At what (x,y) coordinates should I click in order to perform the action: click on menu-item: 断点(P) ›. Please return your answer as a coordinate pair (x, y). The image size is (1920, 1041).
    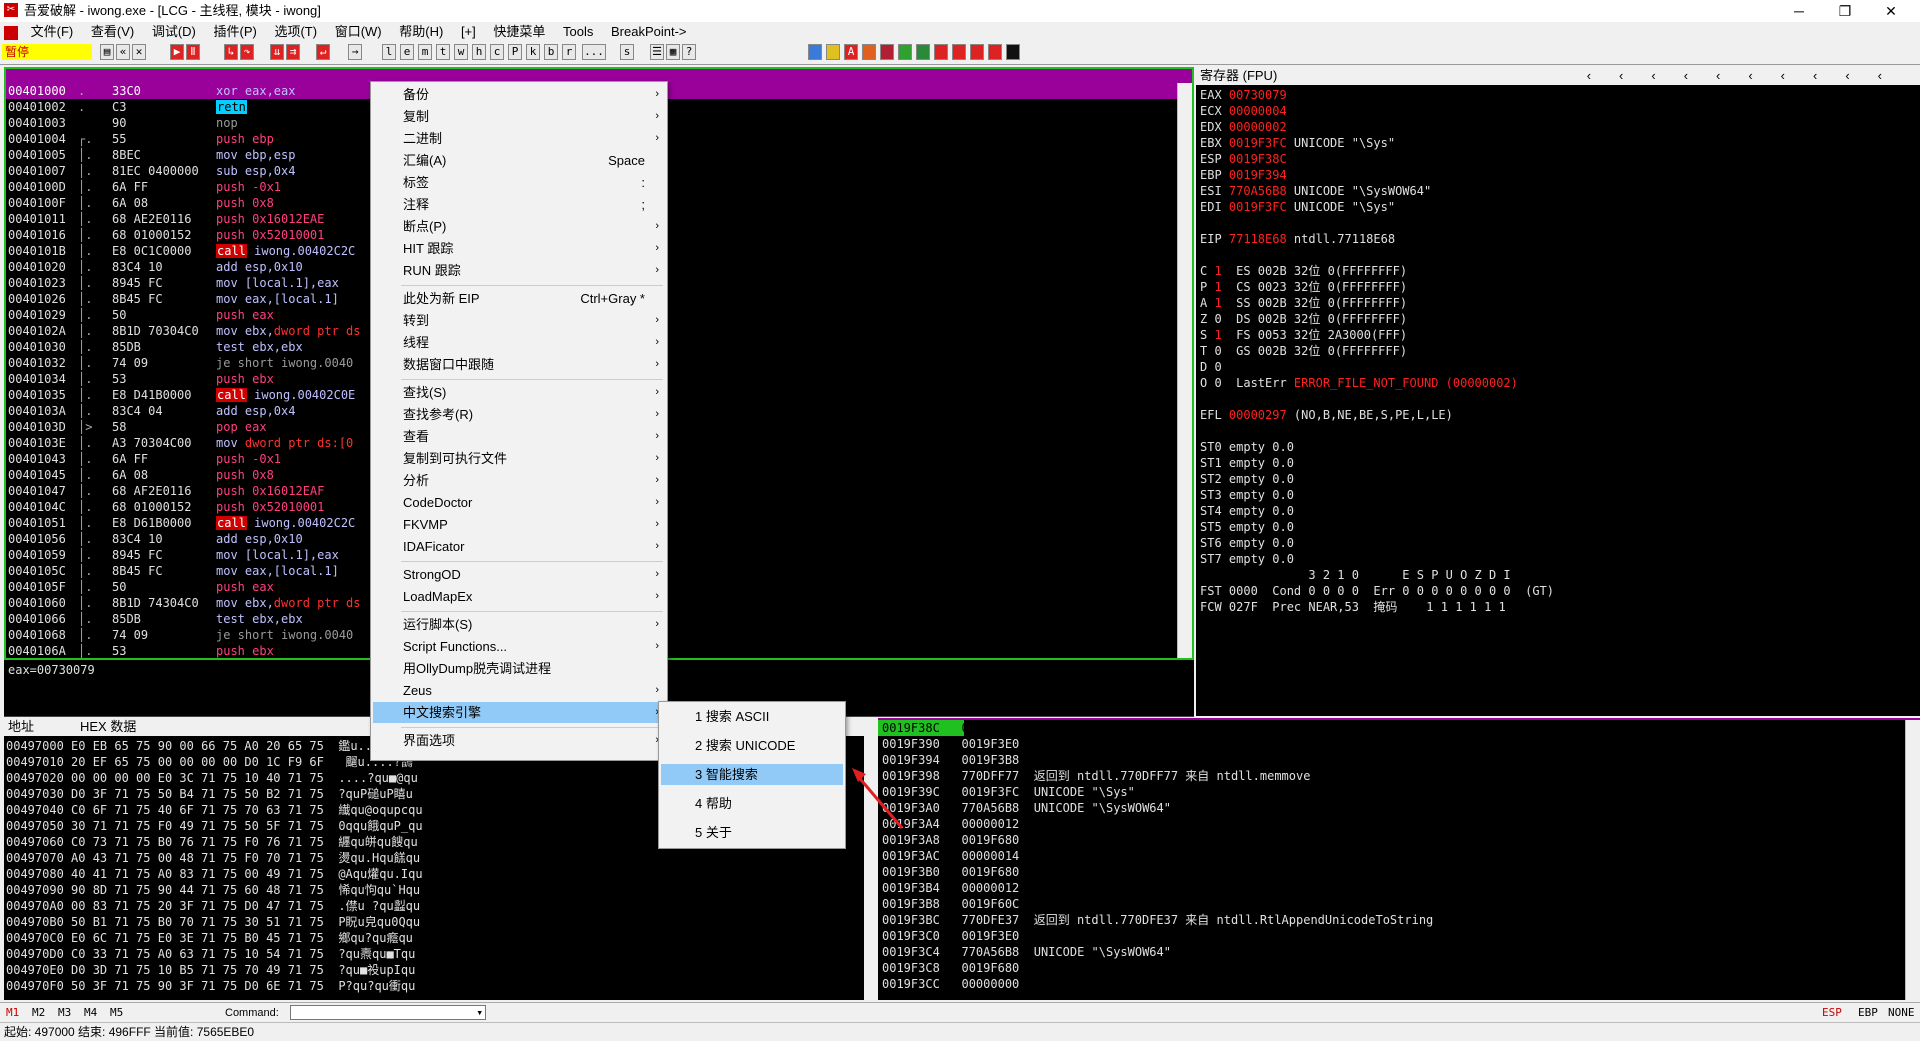
    Looking at the image, I should click on (519, 226).